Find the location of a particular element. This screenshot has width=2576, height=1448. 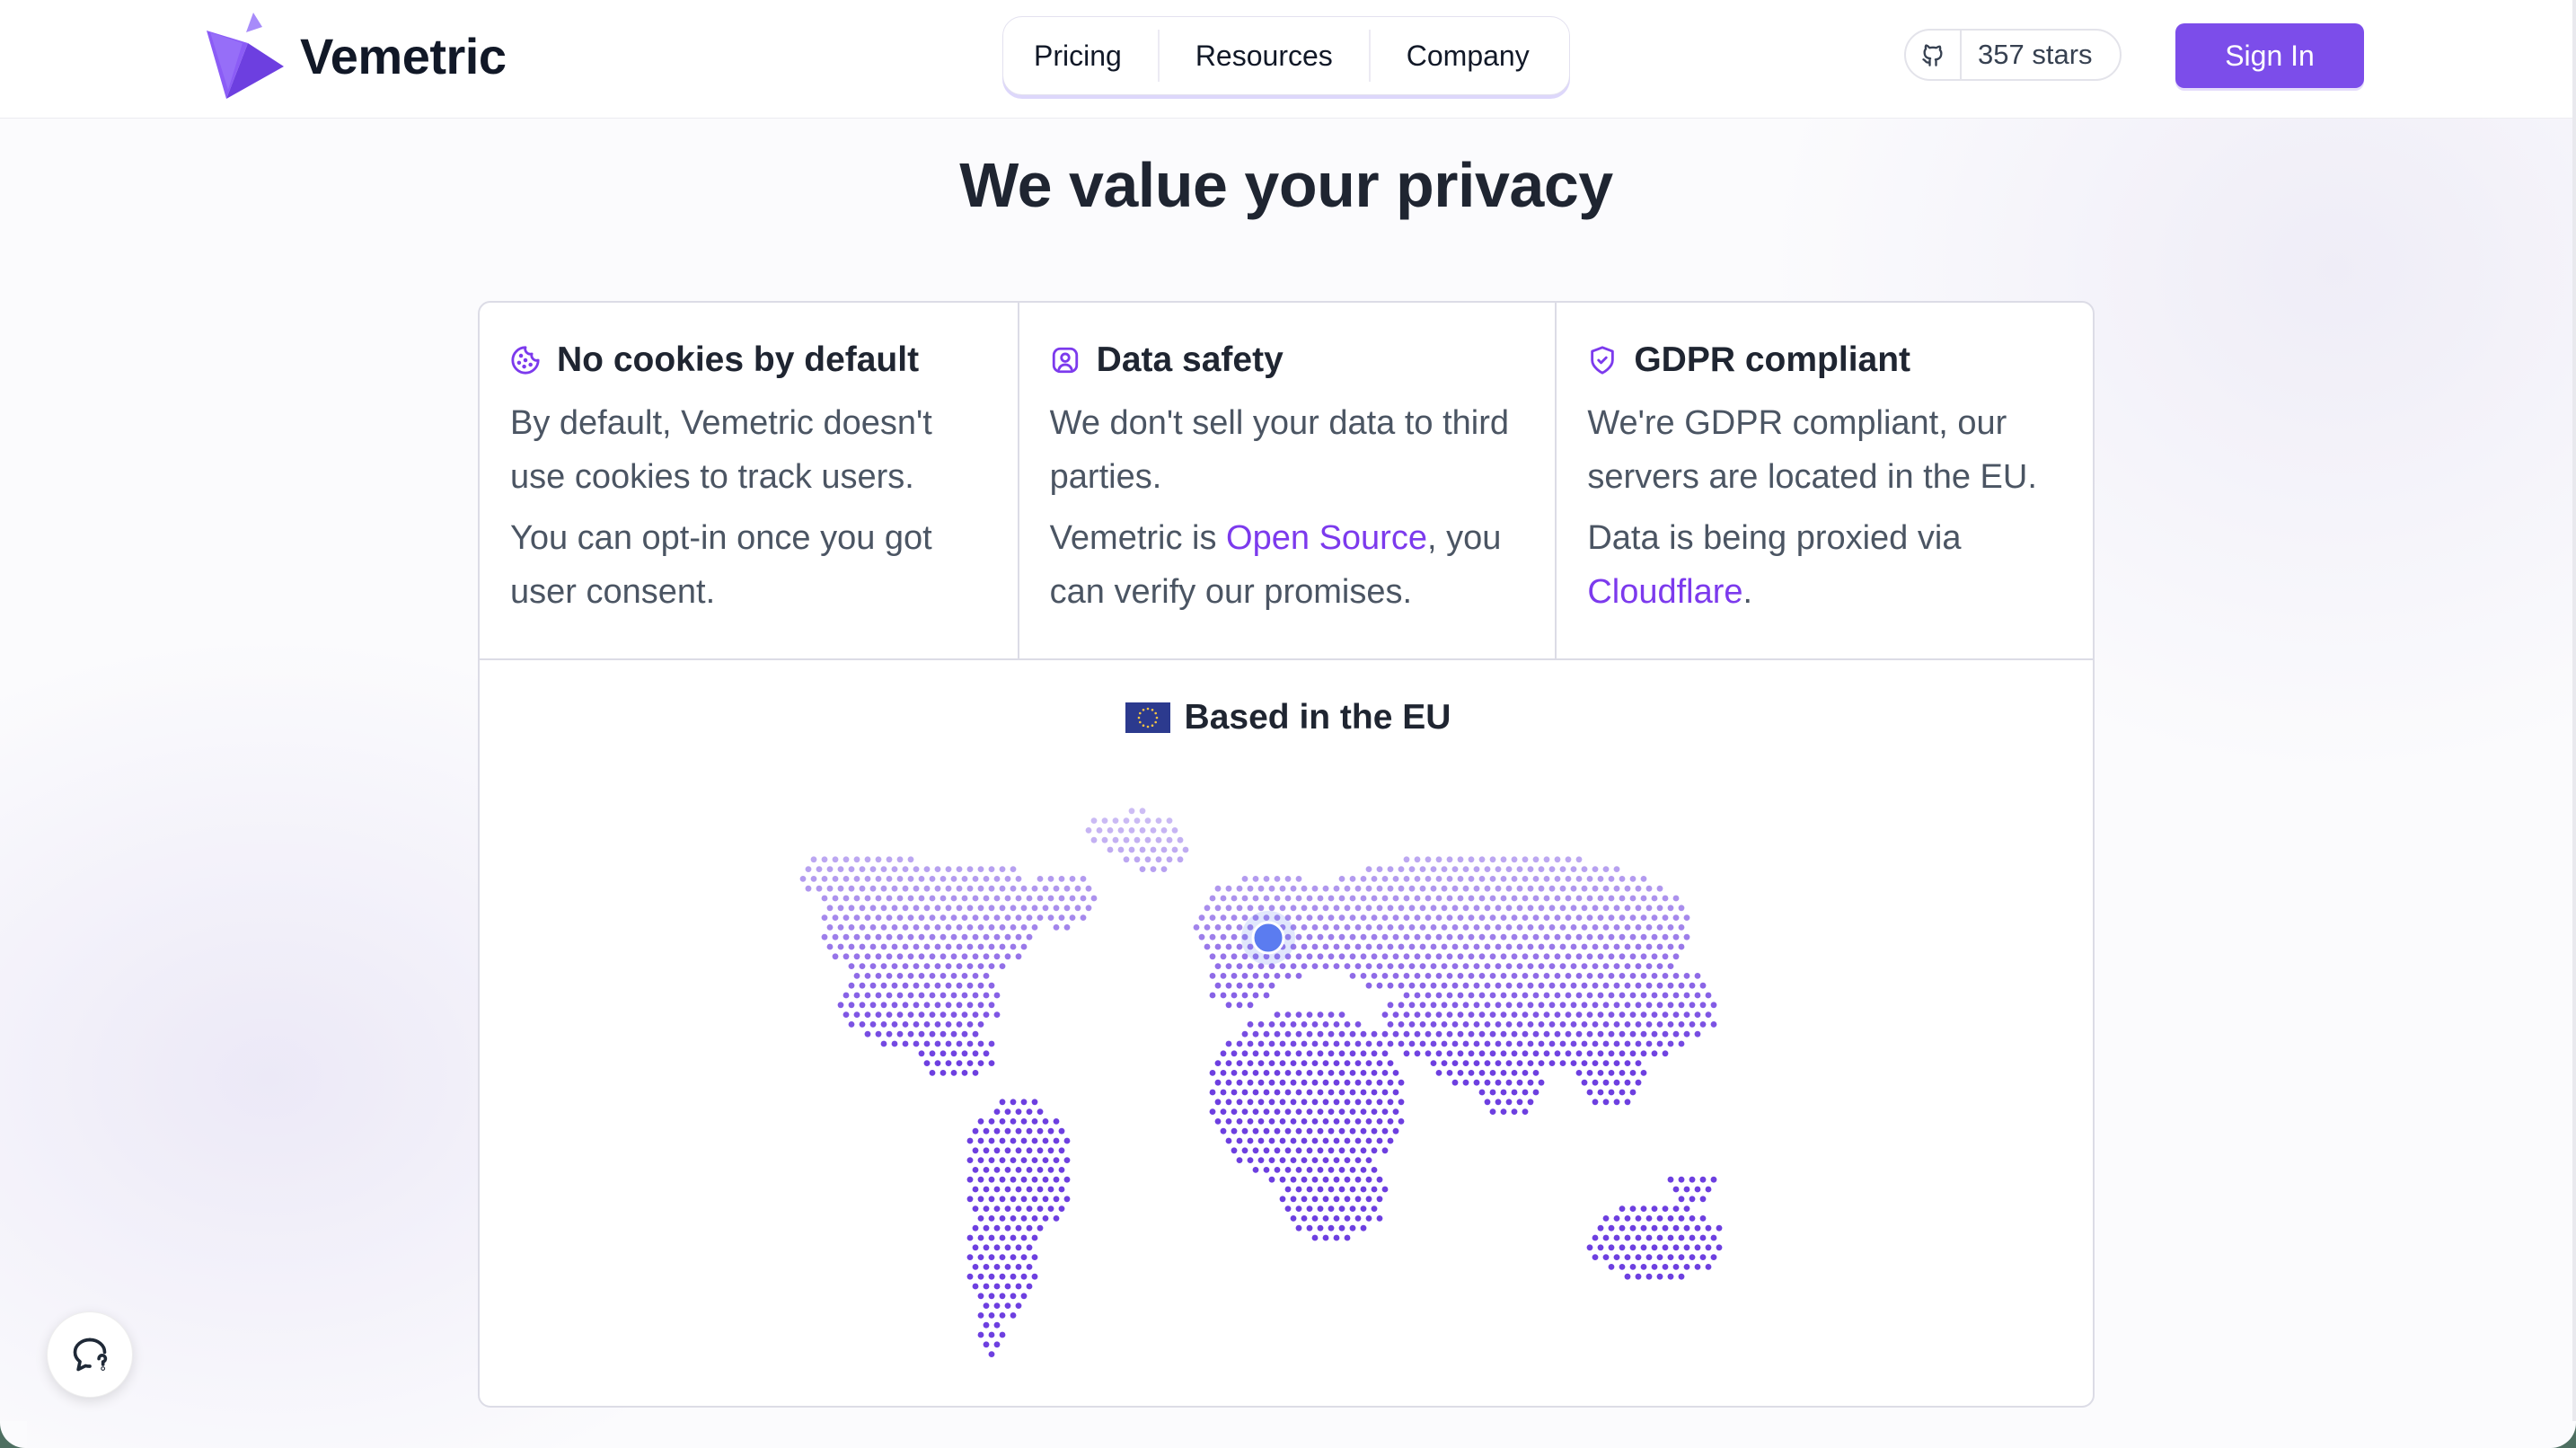

cloudflare-link: Cloudflare is located at coordinates (1664, 592).